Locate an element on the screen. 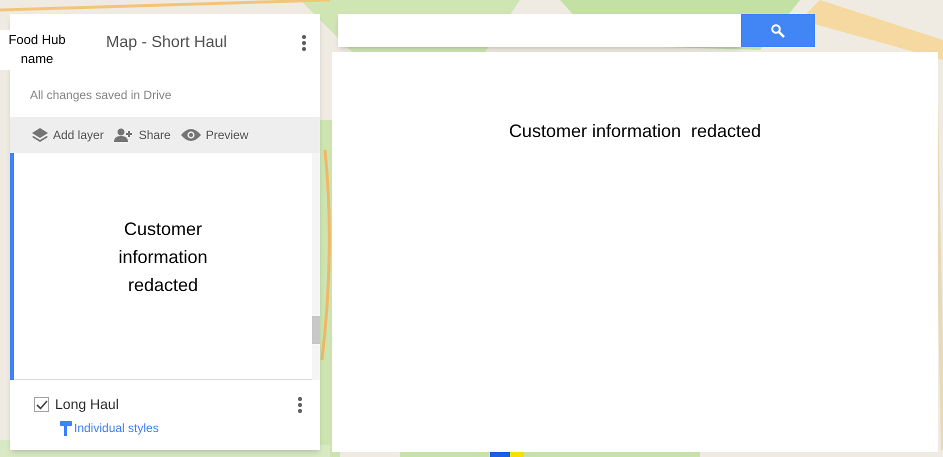 This screenshot has height=457, width=943. scrollbar-thumb is located at coordinates (316, 330).